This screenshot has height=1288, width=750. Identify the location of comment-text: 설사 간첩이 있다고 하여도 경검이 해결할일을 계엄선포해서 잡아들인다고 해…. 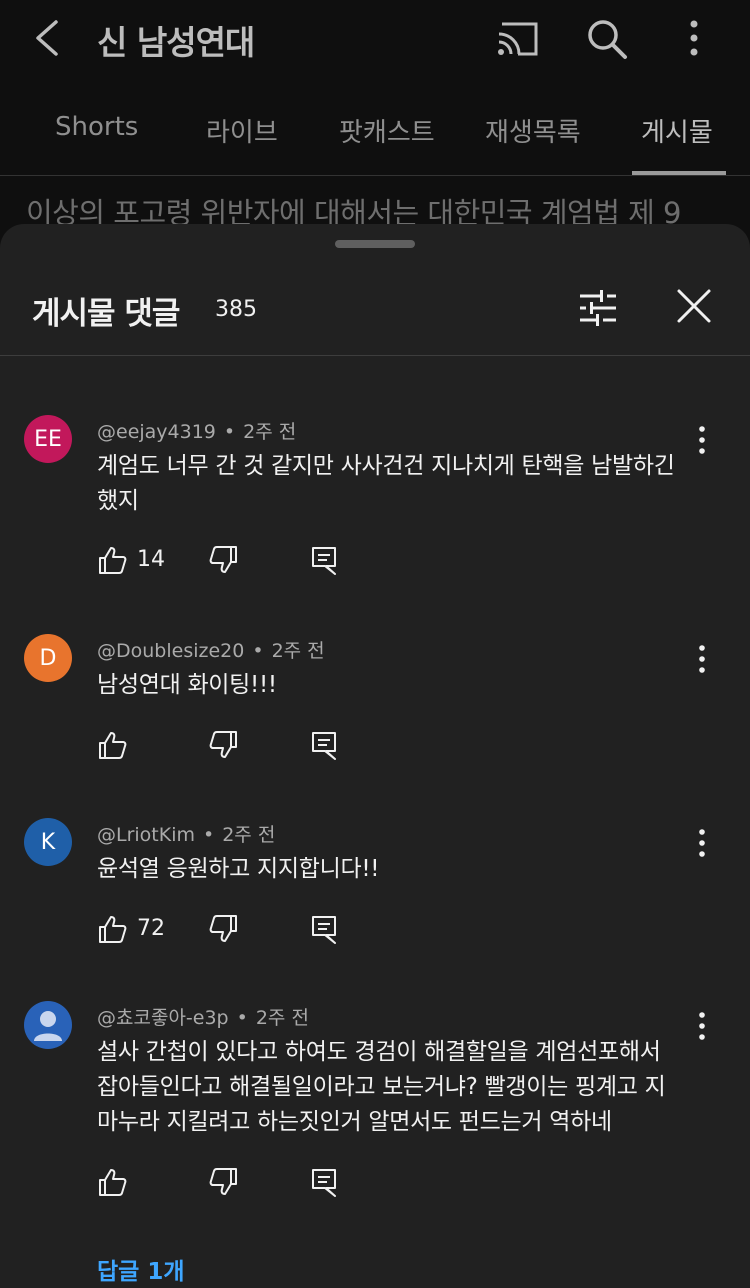
(381, 1087).